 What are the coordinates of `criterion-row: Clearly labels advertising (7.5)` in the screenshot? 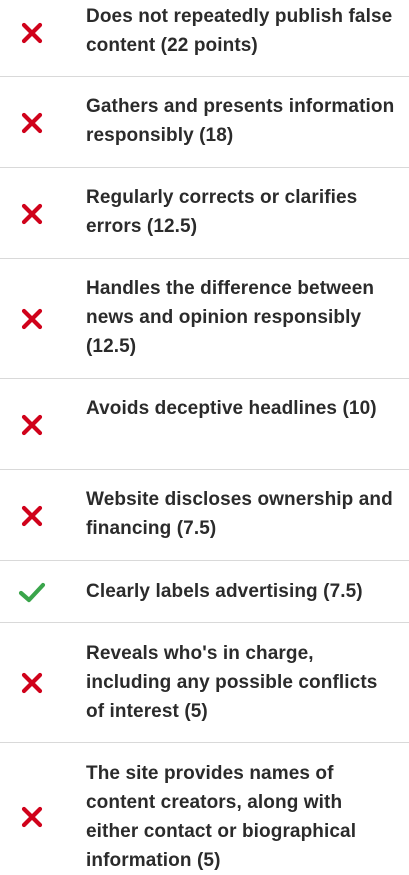 It's located at (204, 592).